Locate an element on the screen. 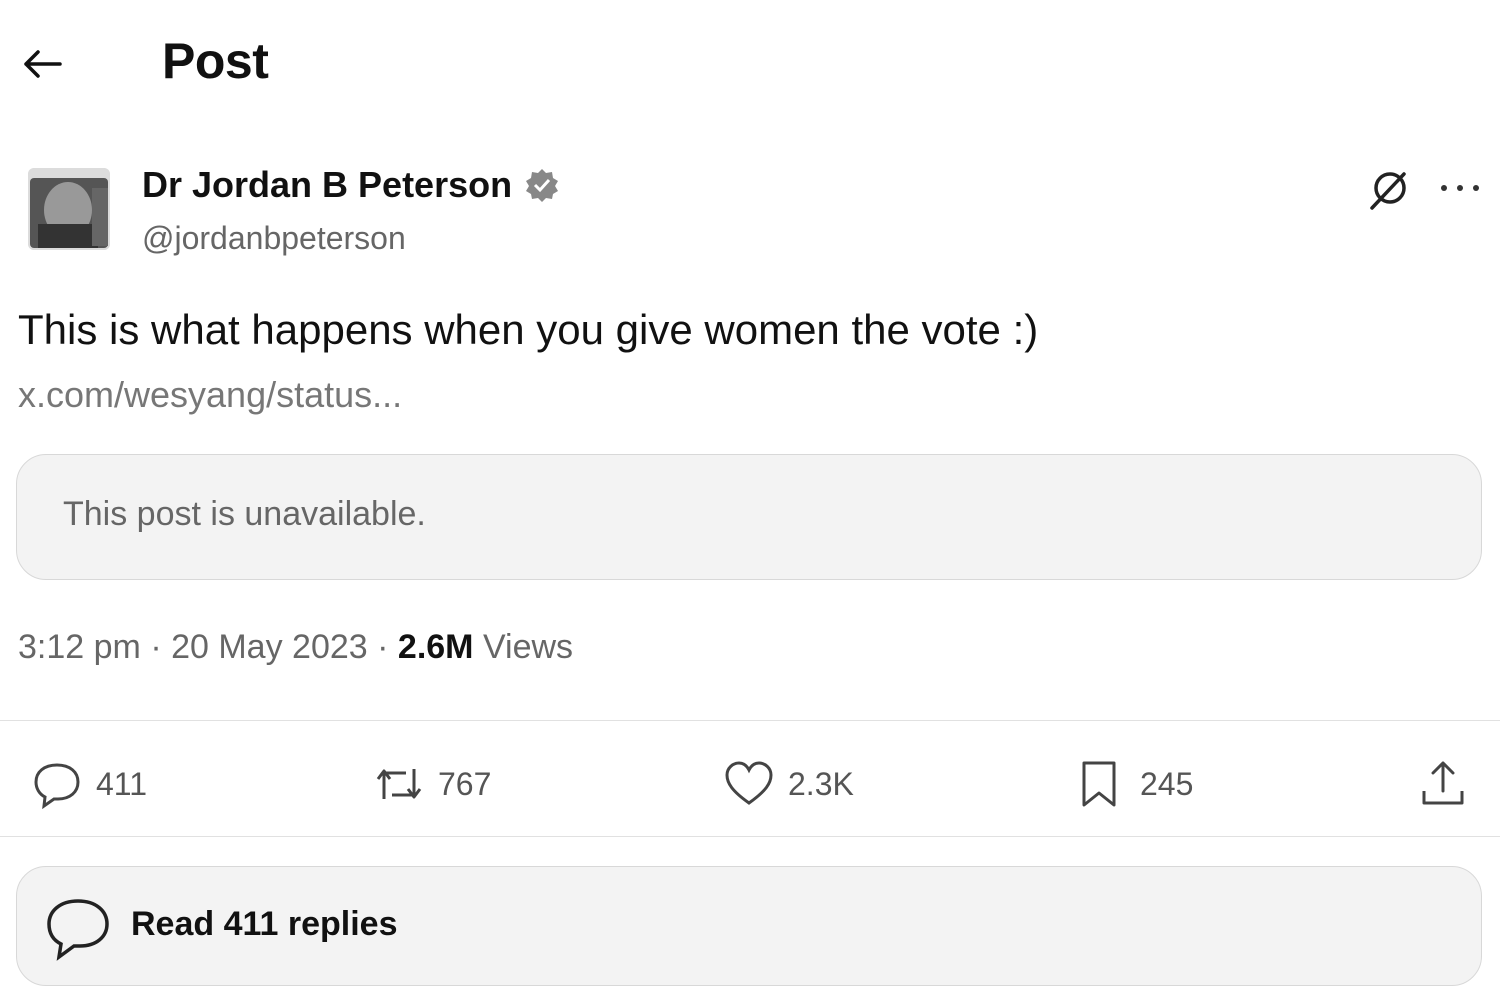 The height and width of the screenshot is (1000, 1500). bookmark-icon is located at coordinates (1099, 784).